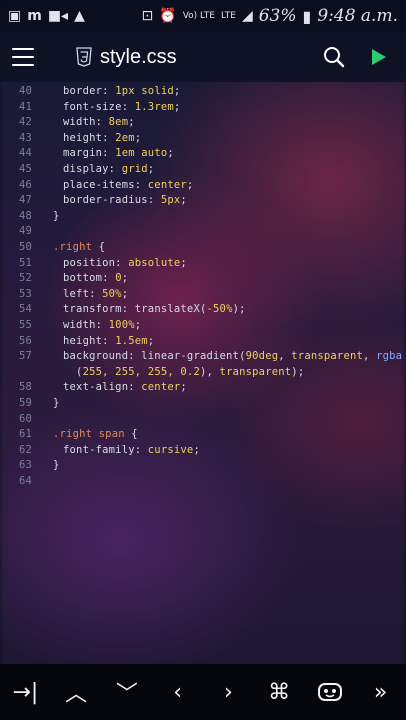 Image resolution: width=406 pixels, height=720 pixels. Describe the element at coordinates (203, 139) in the screenshot. I see `code-line: 43 height: 2em;` at that location.